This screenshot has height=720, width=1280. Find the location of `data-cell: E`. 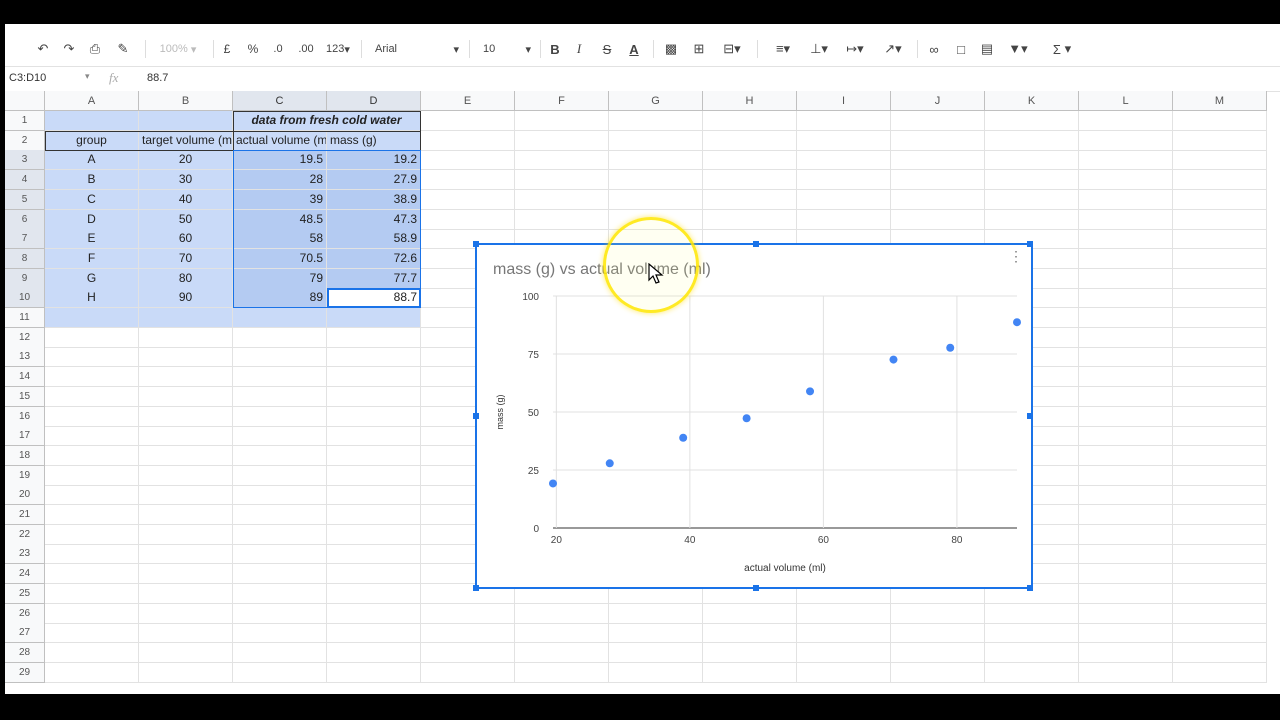

data-cell: E is located at coordinates (92, 239).